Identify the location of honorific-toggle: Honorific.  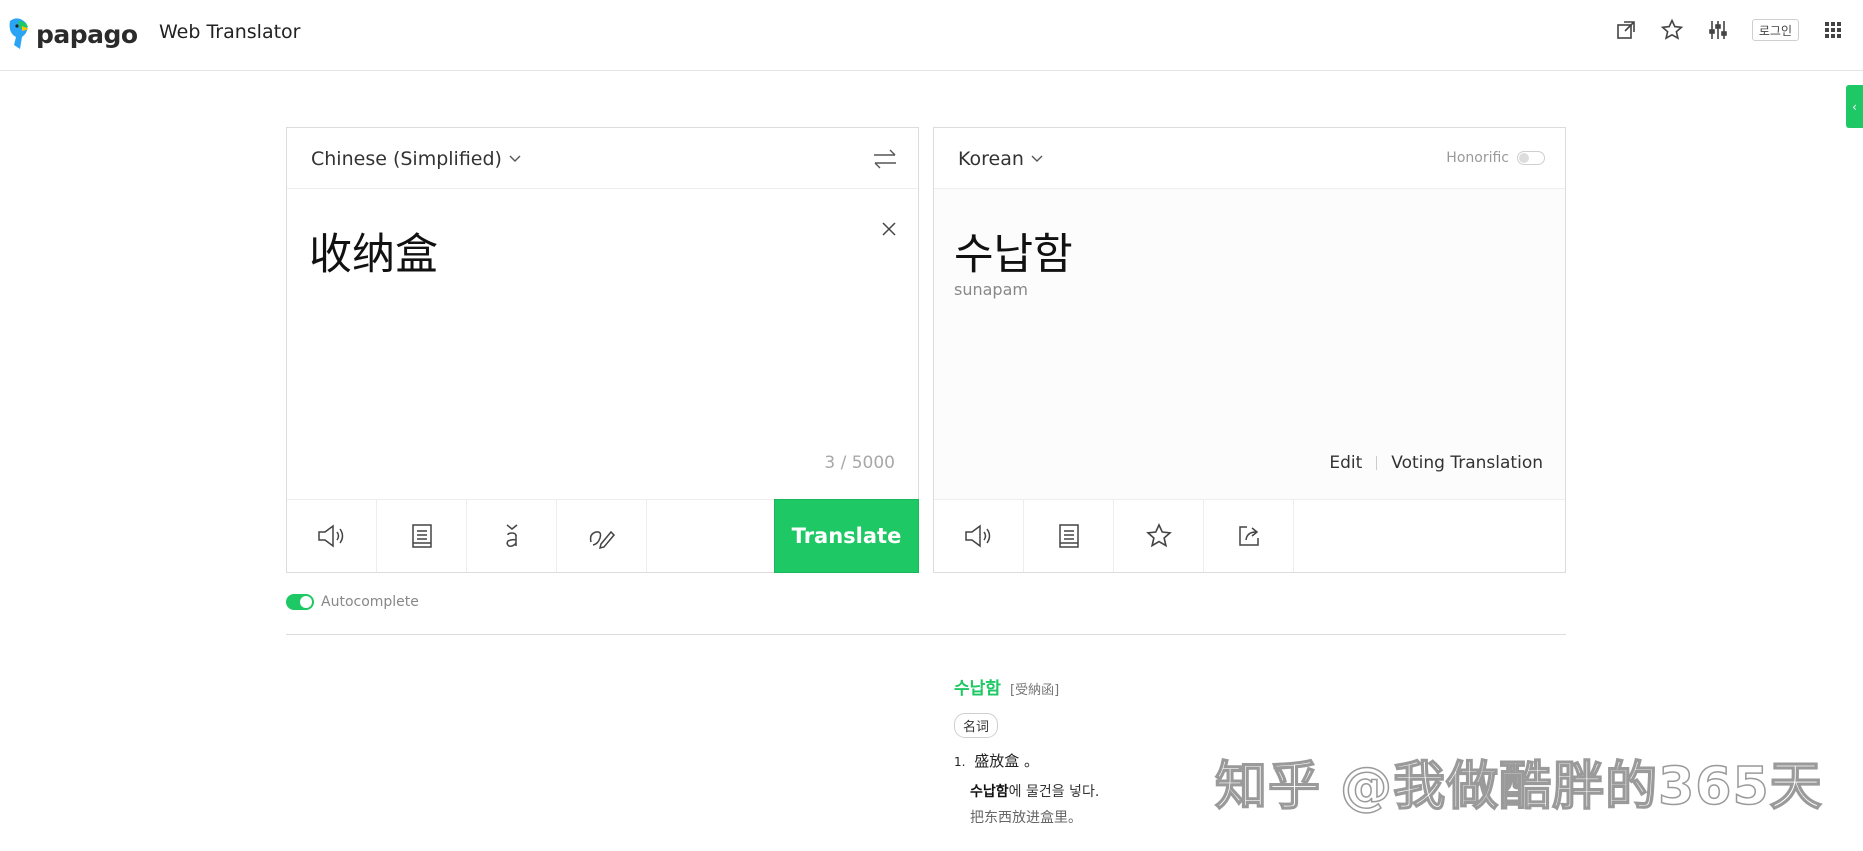
(1495, 158).